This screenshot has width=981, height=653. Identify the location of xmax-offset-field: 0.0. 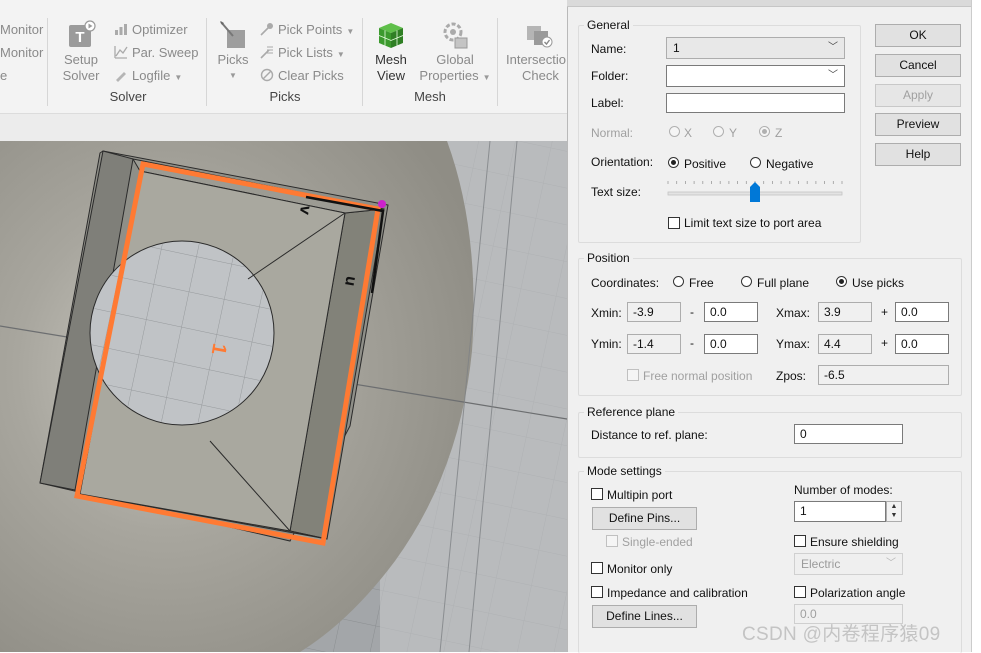
(922, 312).